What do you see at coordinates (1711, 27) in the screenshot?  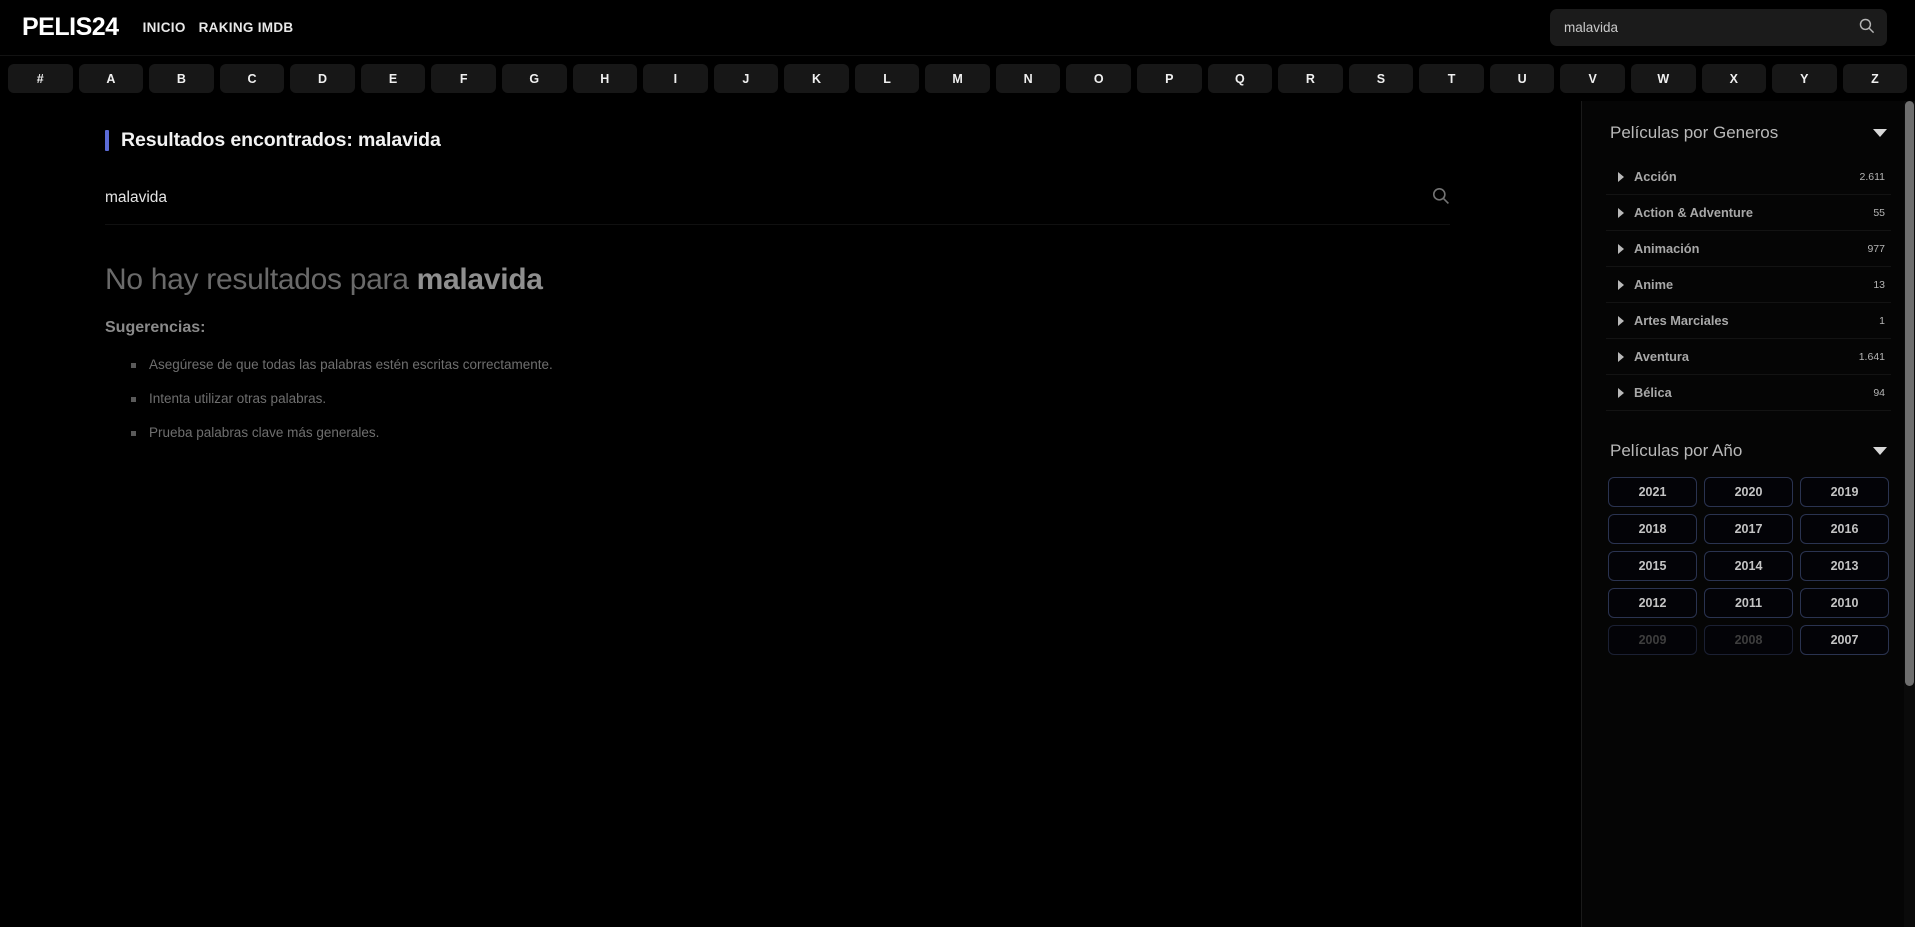 I see `header-search-input` at bounding box center [1711, 27].